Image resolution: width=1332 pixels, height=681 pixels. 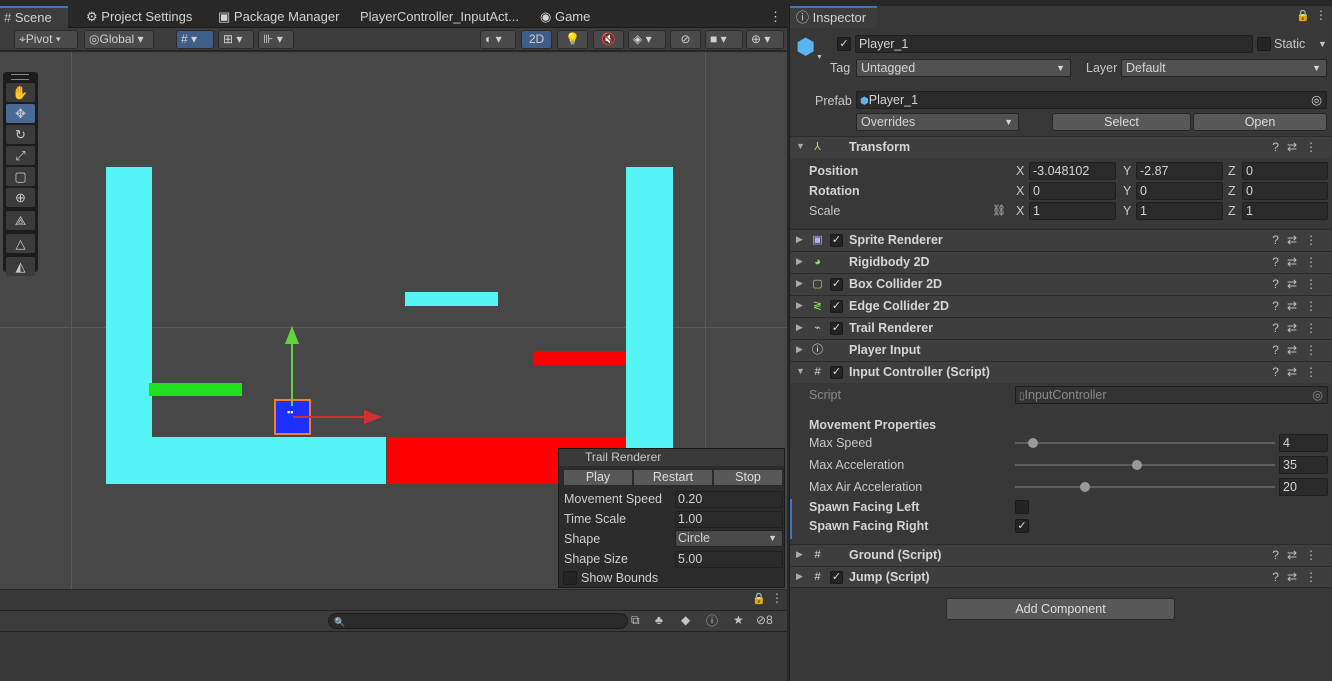 I want to click on player-input-header: ▶ ⓘ Player Input ?⇄⋮, so click(x=1061, y=350).